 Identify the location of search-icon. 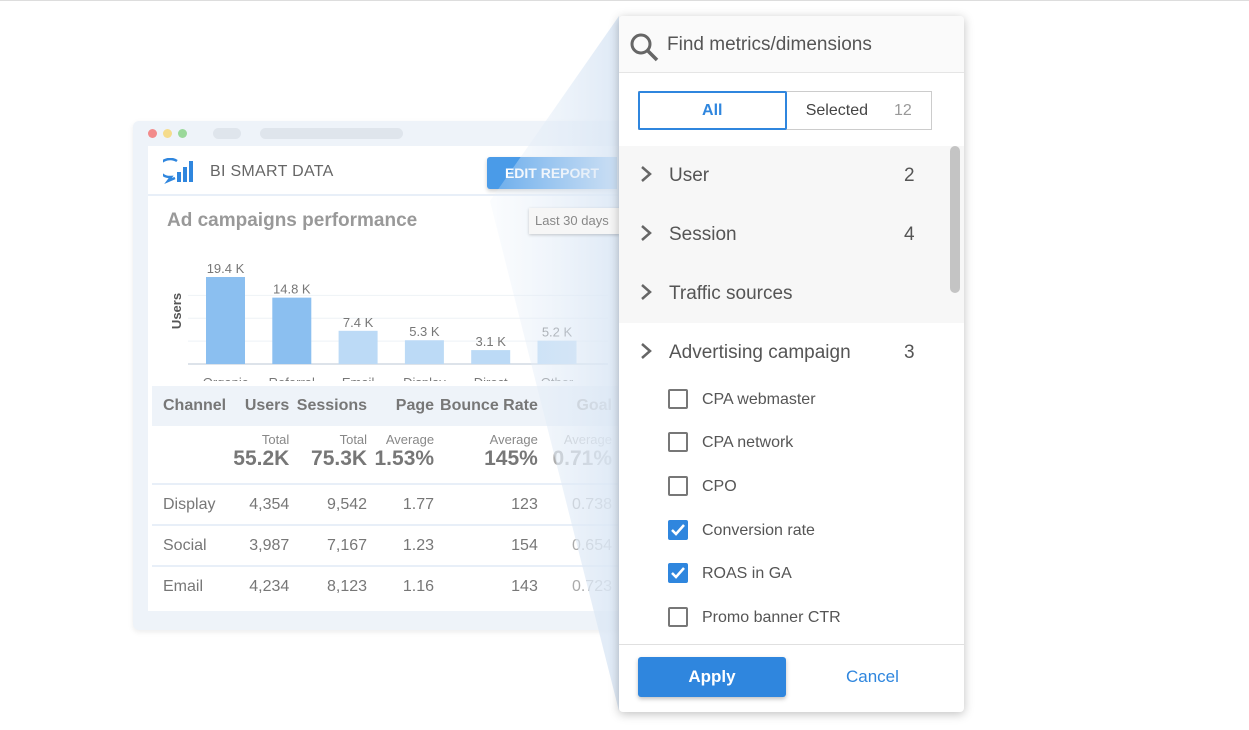
(644, 47).